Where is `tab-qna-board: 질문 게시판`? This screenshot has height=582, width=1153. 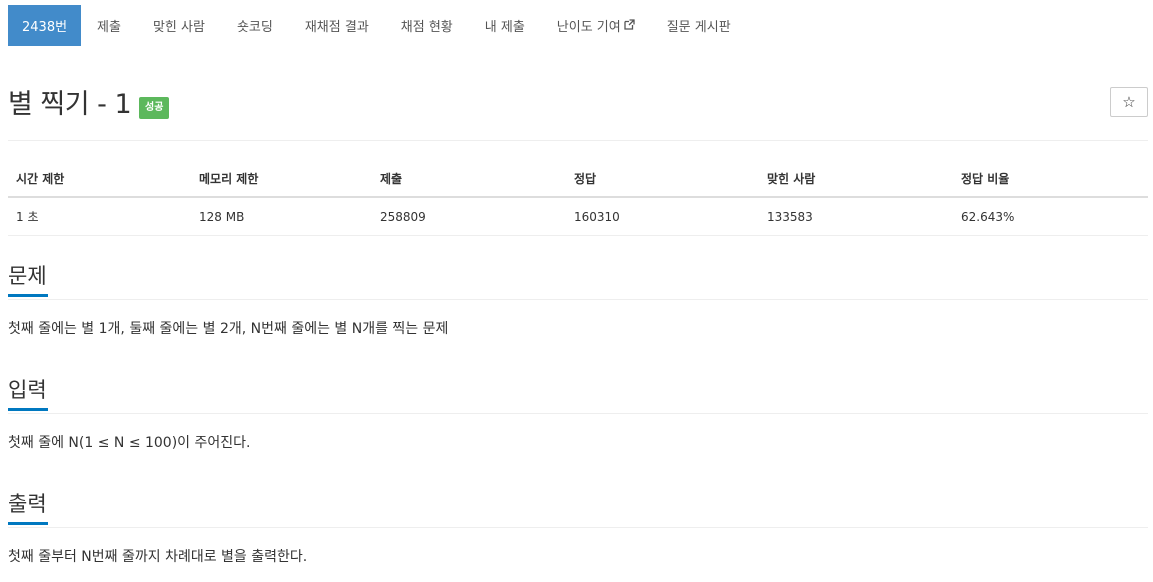
tab-qna-board: 질문 게시판 is located at coordinates (699, 25).